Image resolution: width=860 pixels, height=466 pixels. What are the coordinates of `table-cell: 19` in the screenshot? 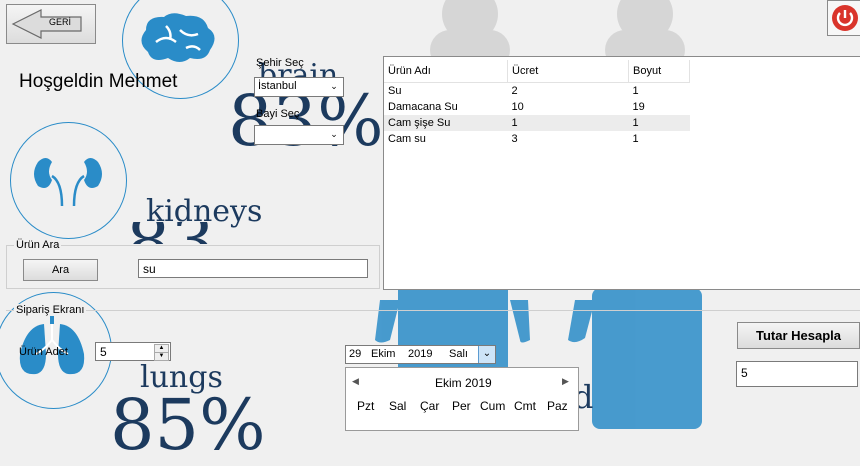 It's located at (638, 107).